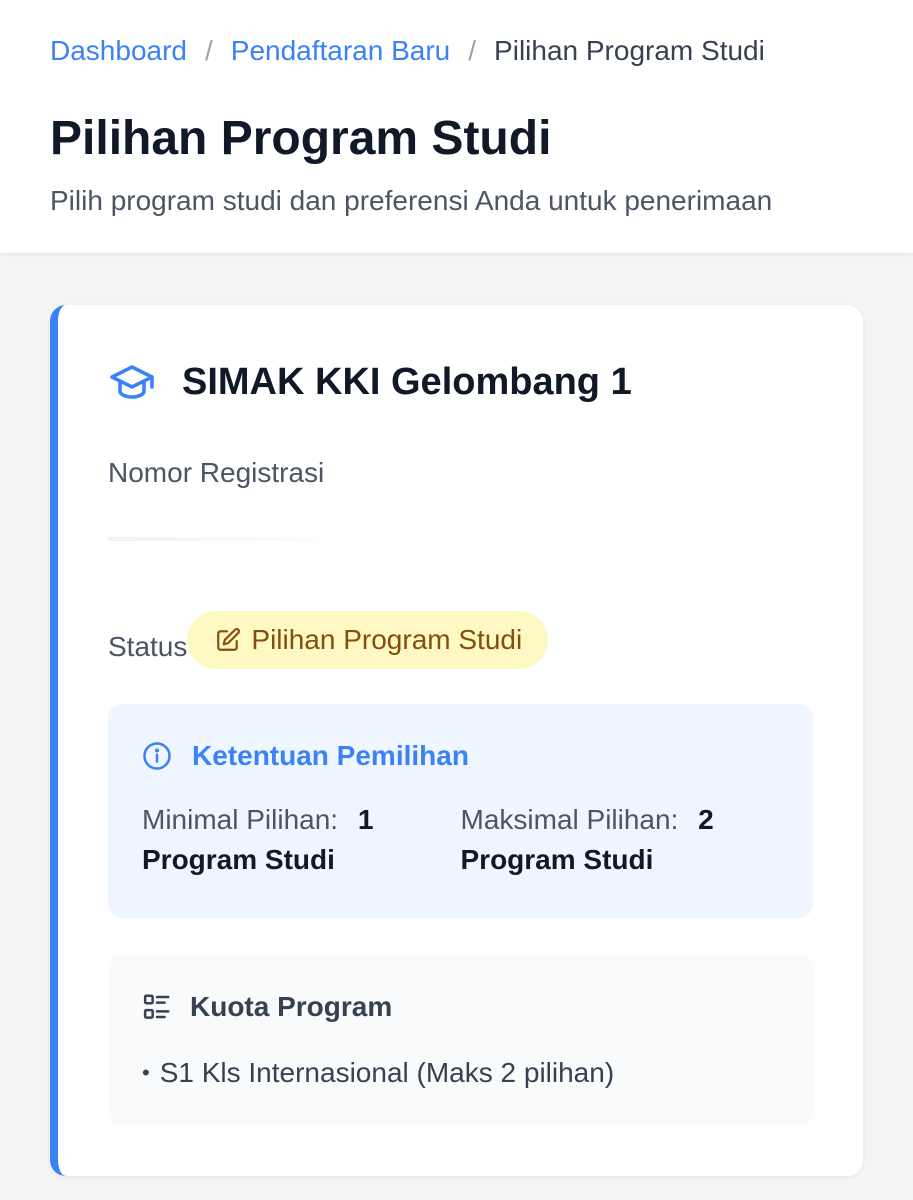 This screenshot has height=1200, width=913. What do you see at coordinates (460, 1007) in the screenshot?
I see `quota-header: Kuota Program` at bounding box center [460, 1007].